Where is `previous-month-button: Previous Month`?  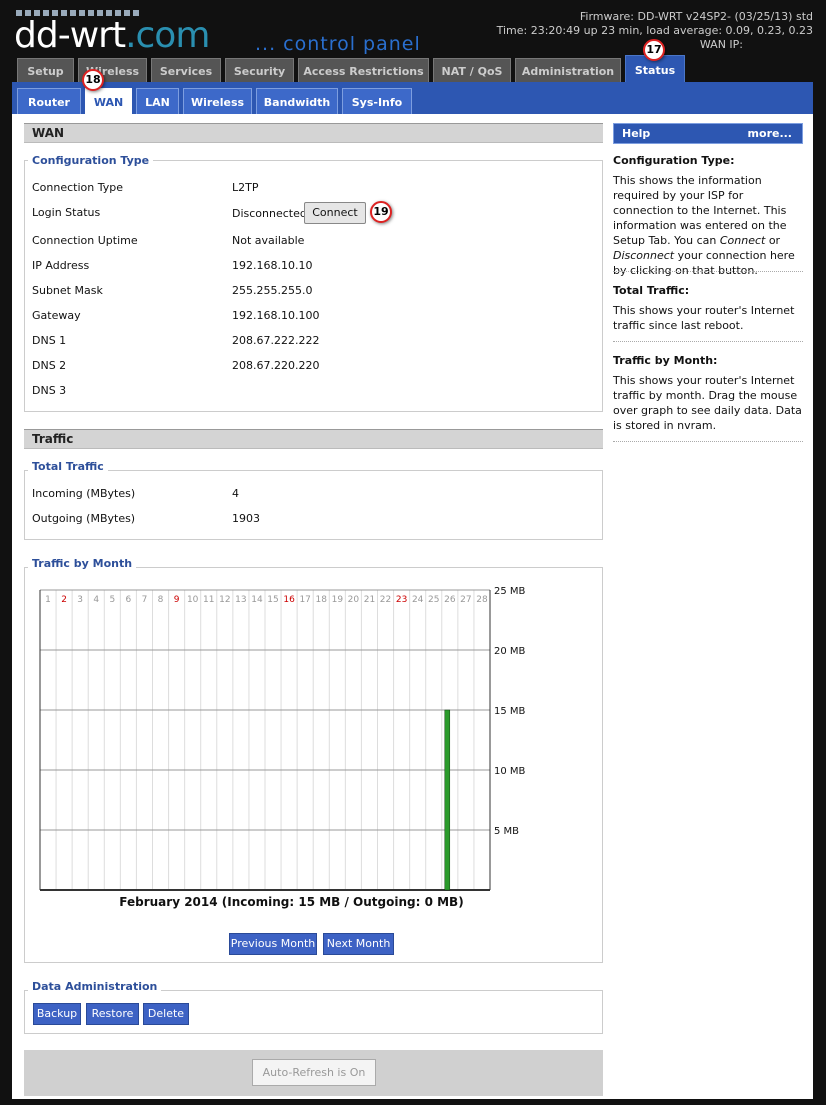
previous-month-button: Previous Month is located at coordinates (273, 944).